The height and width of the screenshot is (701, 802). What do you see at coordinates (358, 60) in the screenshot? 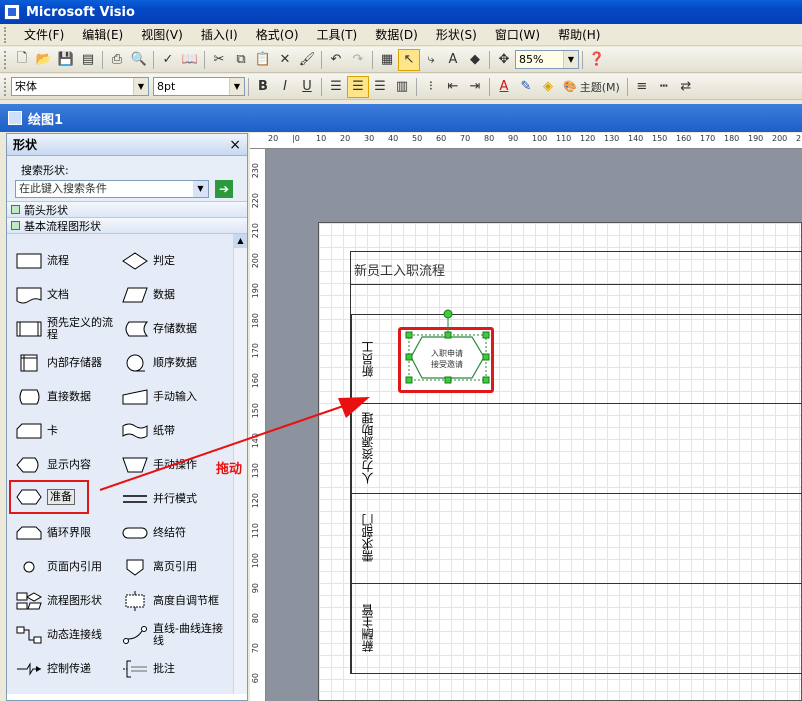
I see `redo-icon: ↷` at bounding box center [358, 60].